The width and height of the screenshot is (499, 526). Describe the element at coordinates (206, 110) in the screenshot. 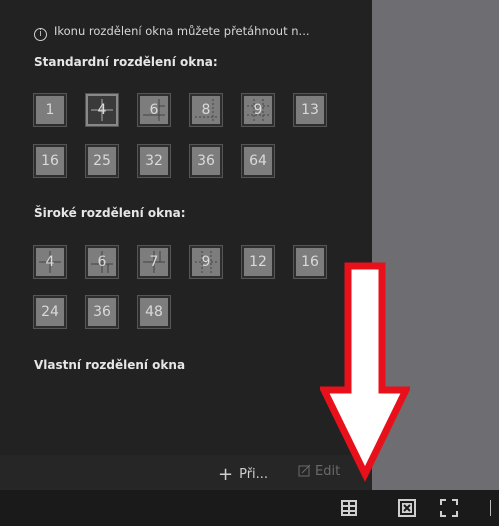

I see `std-tile-8: 8` at that location.